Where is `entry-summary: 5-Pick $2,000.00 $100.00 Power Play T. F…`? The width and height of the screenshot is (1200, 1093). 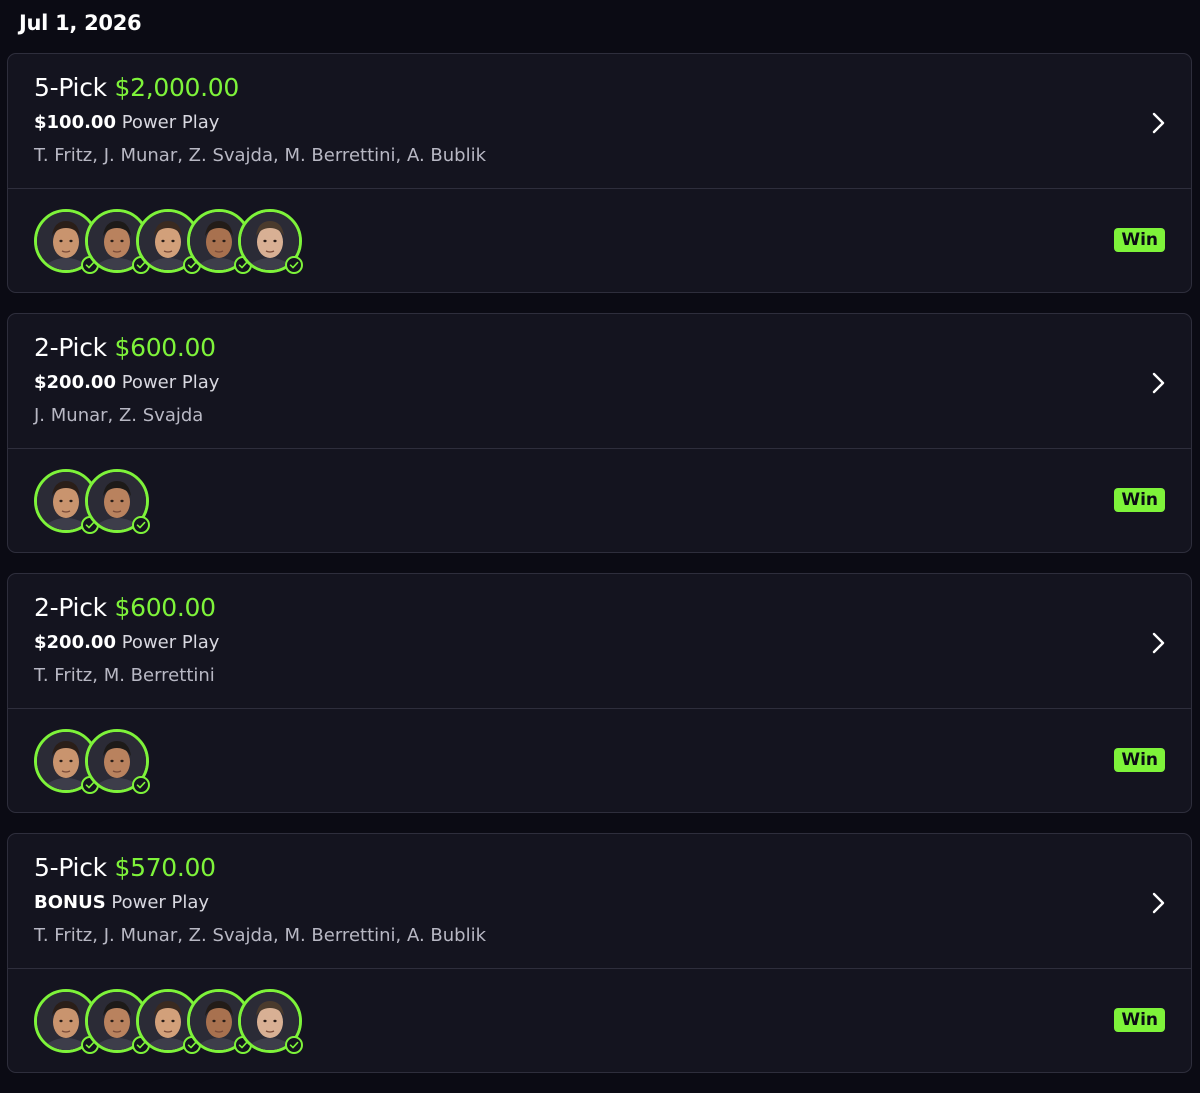 entry-summary: 5-Pick $2,000.00 $100.00 Power Play T. F… is located at coordinates (599, 121).